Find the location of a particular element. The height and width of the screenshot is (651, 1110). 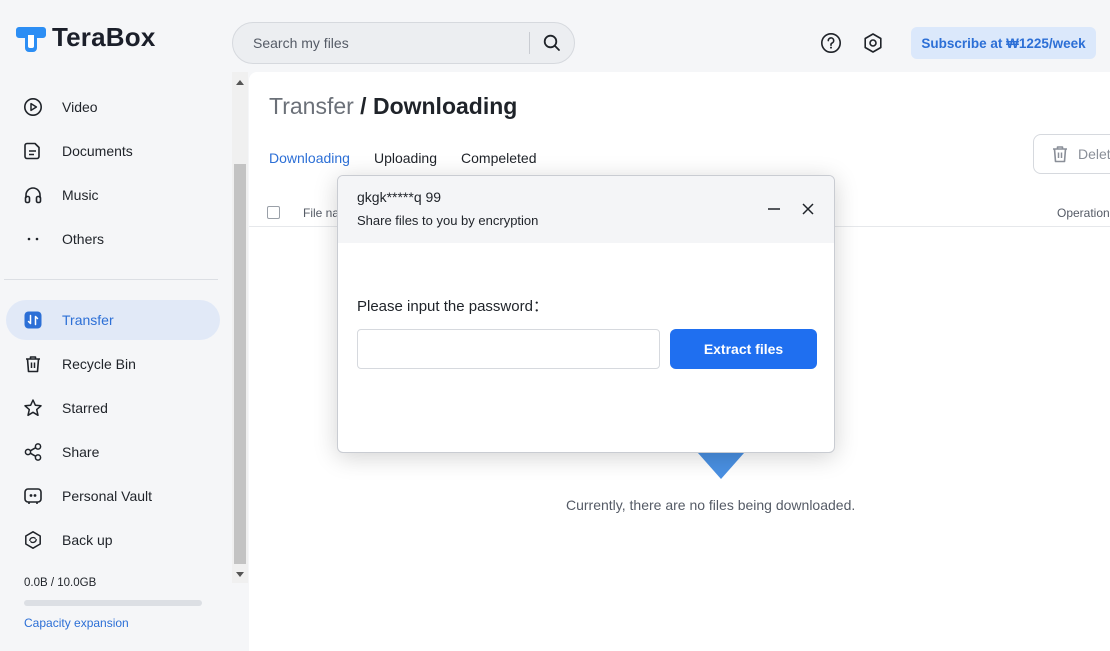

terabox-logo-icon is located at coordinates (31, 39).